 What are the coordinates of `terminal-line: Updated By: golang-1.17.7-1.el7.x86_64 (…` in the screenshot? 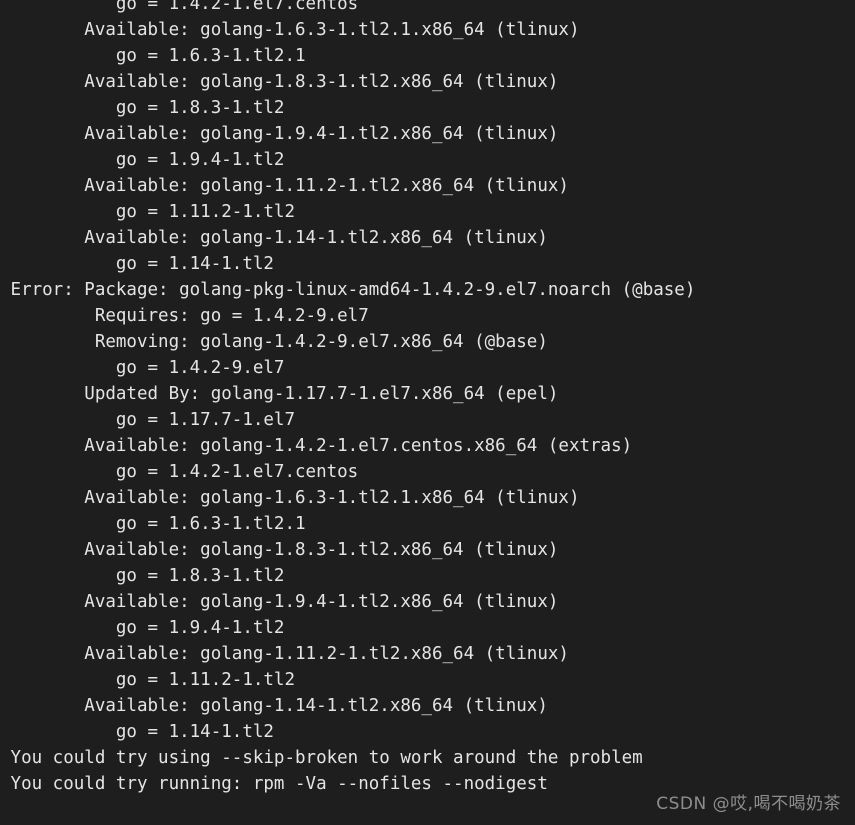 It's located at (279, 394).